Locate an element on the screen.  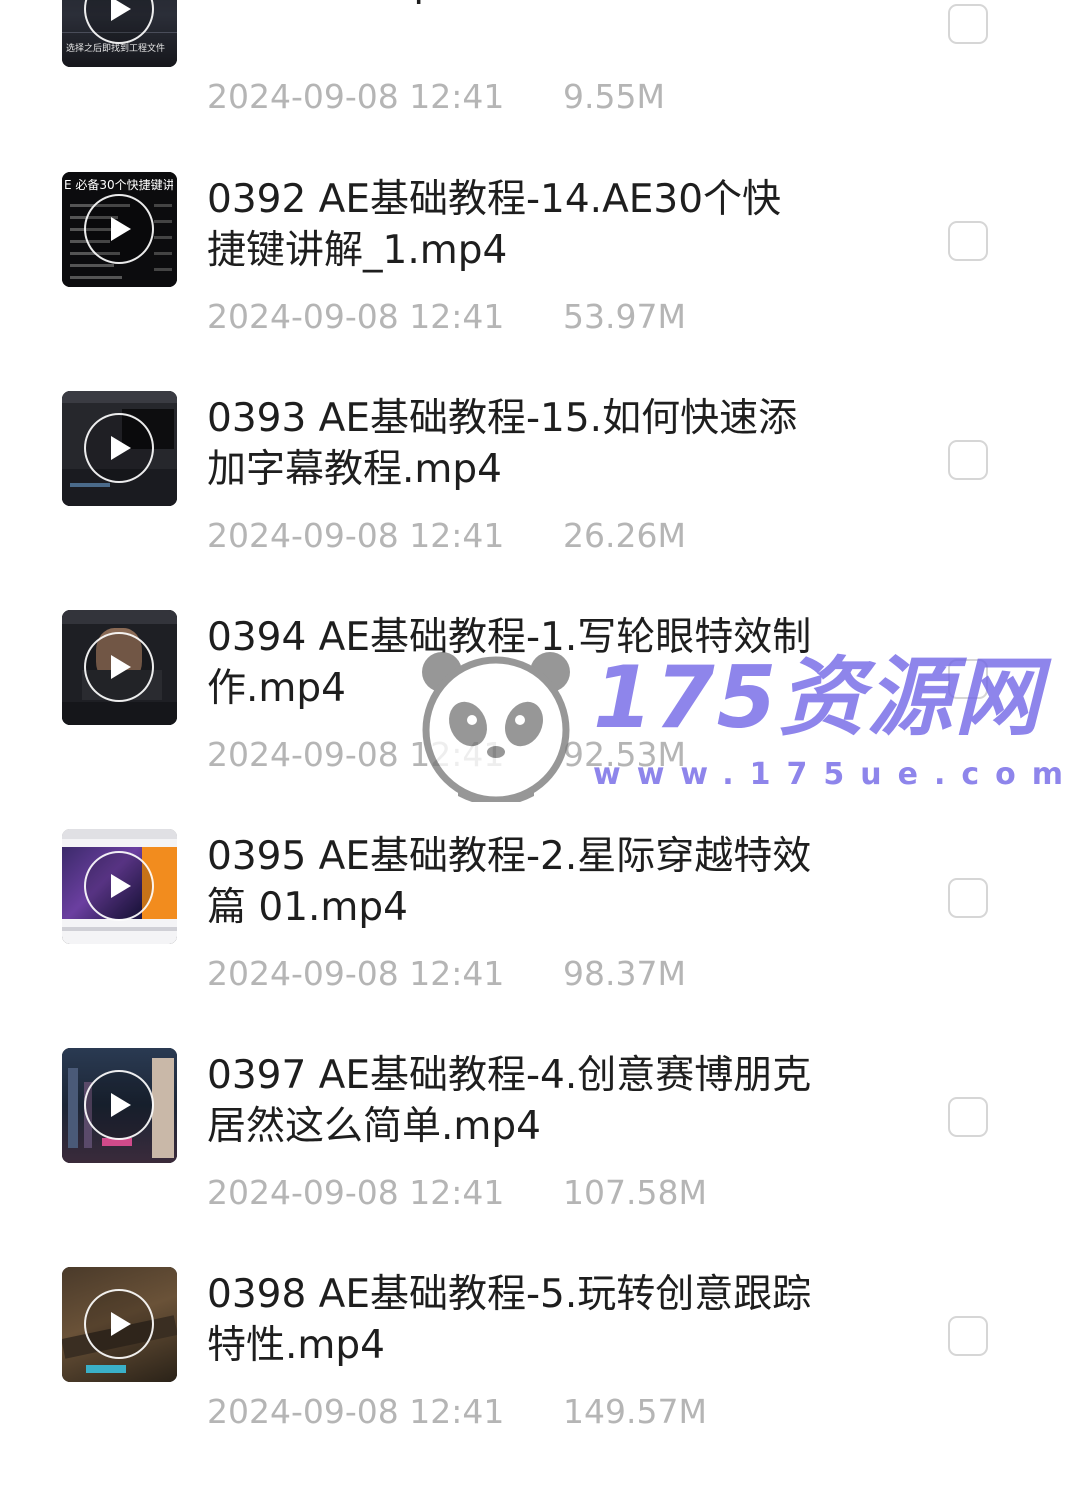
file-meta: 2024-09-08 12:41 53.97M is located at coordinates (446, 317).